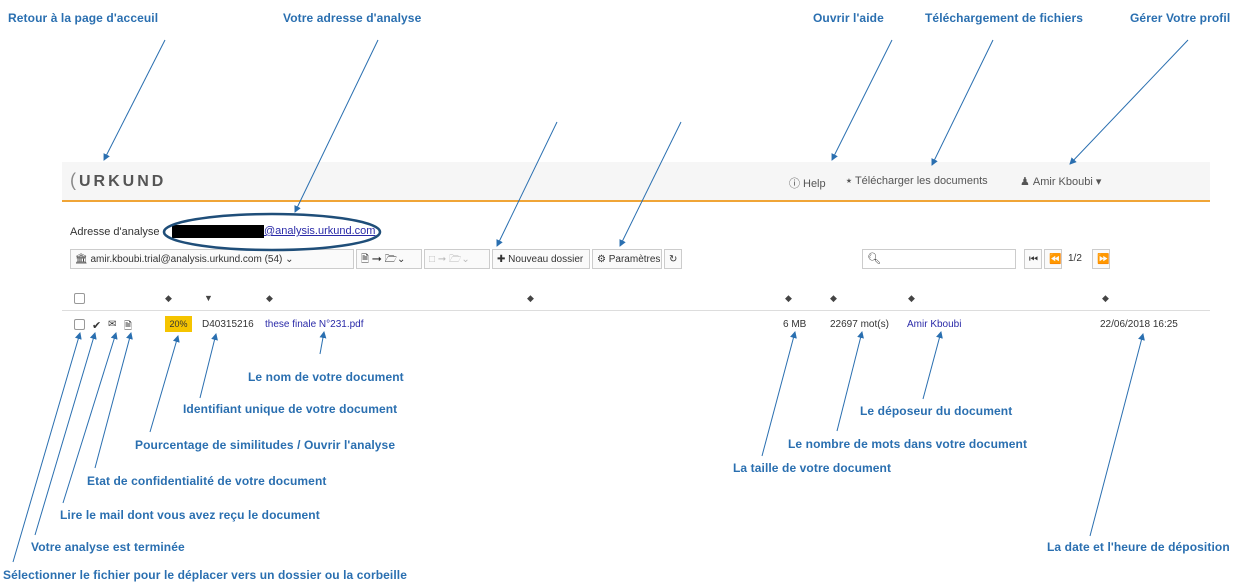  I want to click on user-label: Amir Kboubi, so click(1062, 182).